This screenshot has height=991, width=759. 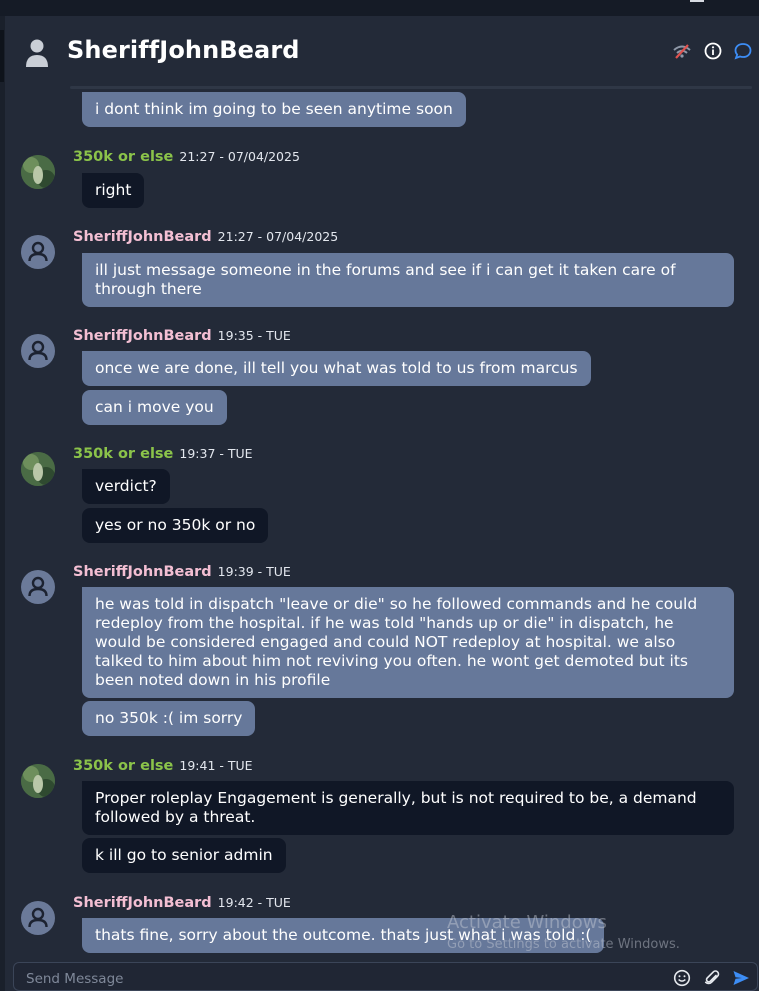 I want to click on message-bubble: can i move you, so click(x=154, y=407).